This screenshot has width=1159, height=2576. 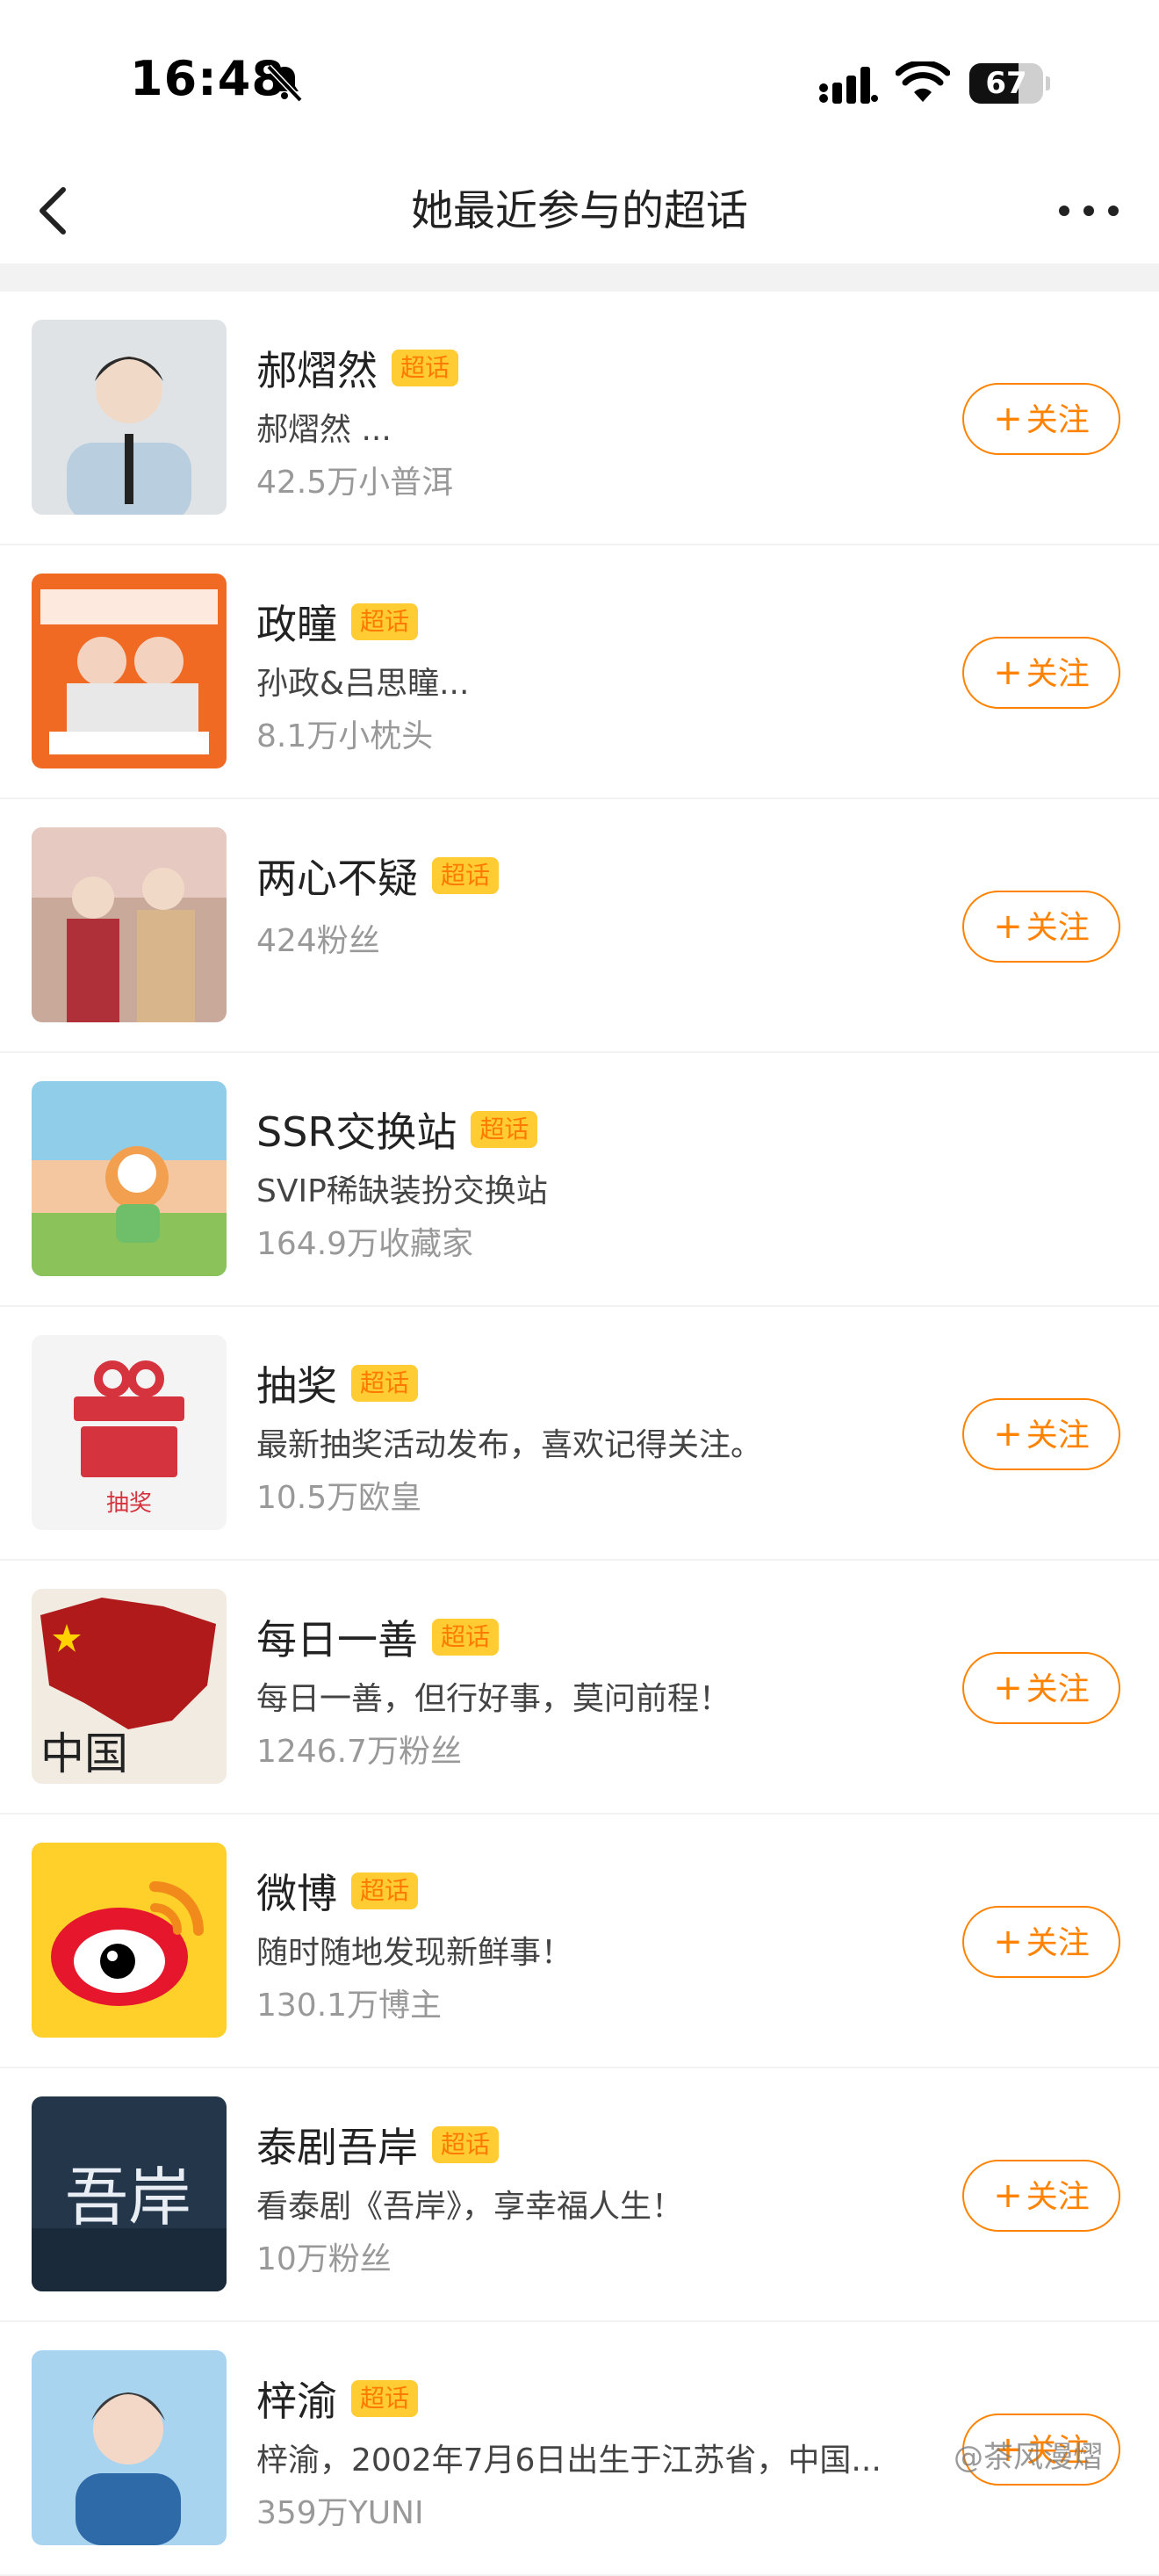 I want to click on topic-avatar: 吾岸, so click(x=129, y=2193).